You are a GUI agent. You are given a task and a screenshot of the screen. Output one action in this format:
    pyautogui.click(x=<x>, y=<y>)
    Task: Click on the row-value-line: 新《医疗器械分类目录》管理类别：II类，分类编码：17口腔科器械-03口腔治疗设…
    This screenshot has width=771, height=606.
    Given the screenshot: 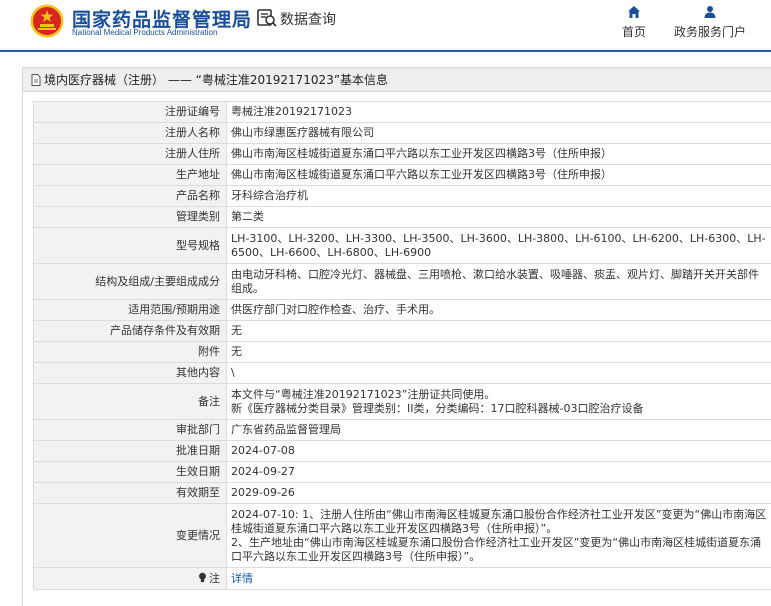 What is the action you would take?
    pyautogui.click(x=437, y=408)
    